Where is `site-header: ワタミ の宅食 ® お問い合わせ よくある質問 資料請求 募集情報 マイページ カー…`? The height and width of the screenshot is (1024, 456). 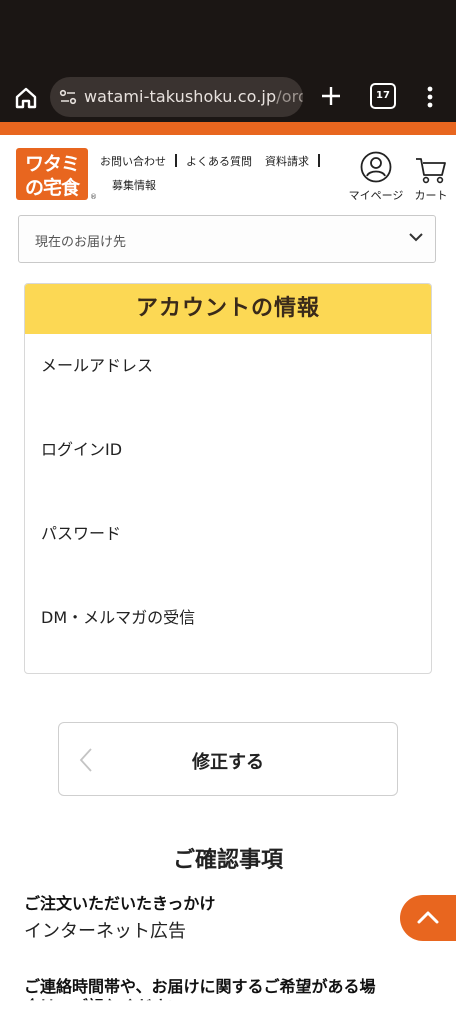
site-header: ワタミ の宅食 ® お問い合わせ よくある質問 資料請求 募集情報 マイページ カー… is located at coordinates (228, 173).